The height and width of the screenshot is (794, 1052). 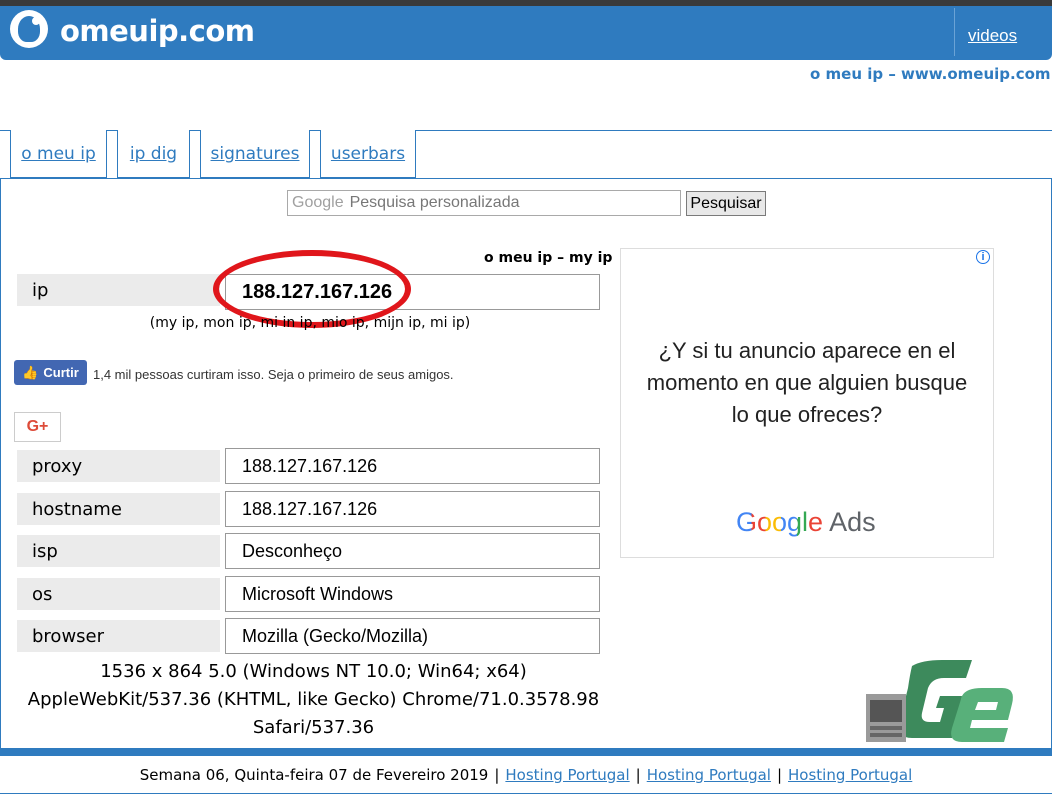 I want to click on hostname-value: 188.127.167.126, so click(x=412, y=509).